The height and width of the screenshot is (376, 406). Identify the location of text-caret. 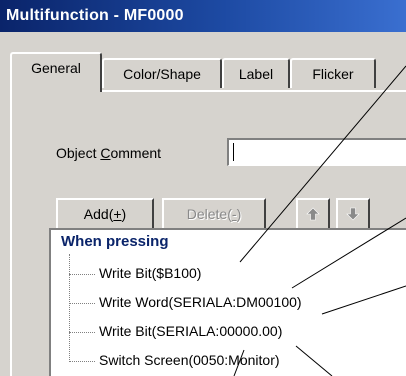
(233, 152).